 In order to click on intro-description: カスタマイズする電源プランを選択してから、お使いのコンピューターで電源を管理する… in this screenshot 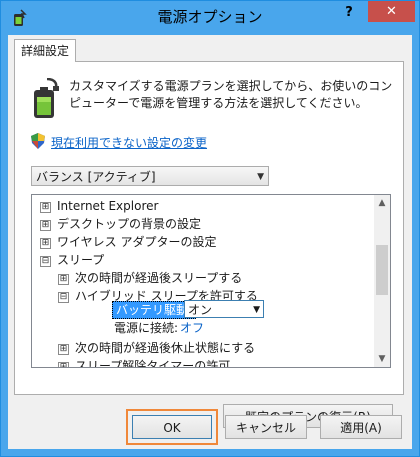, I will do `click(231, 94)`.